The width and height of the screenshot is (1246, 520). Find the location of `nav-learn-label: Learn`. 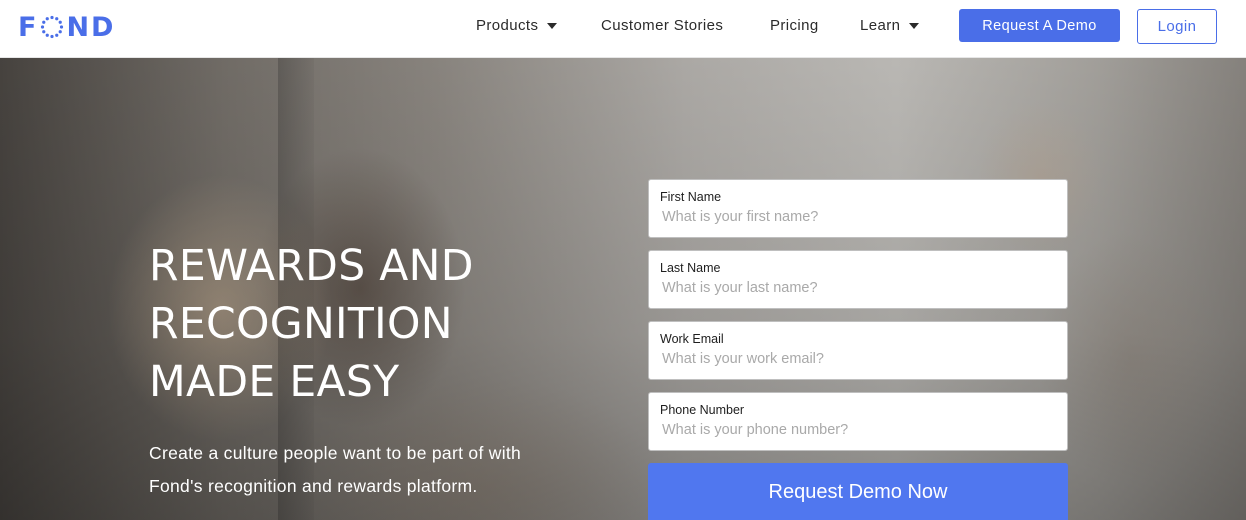

nav-learn-label: Learn is located at coordinates (880, 25).